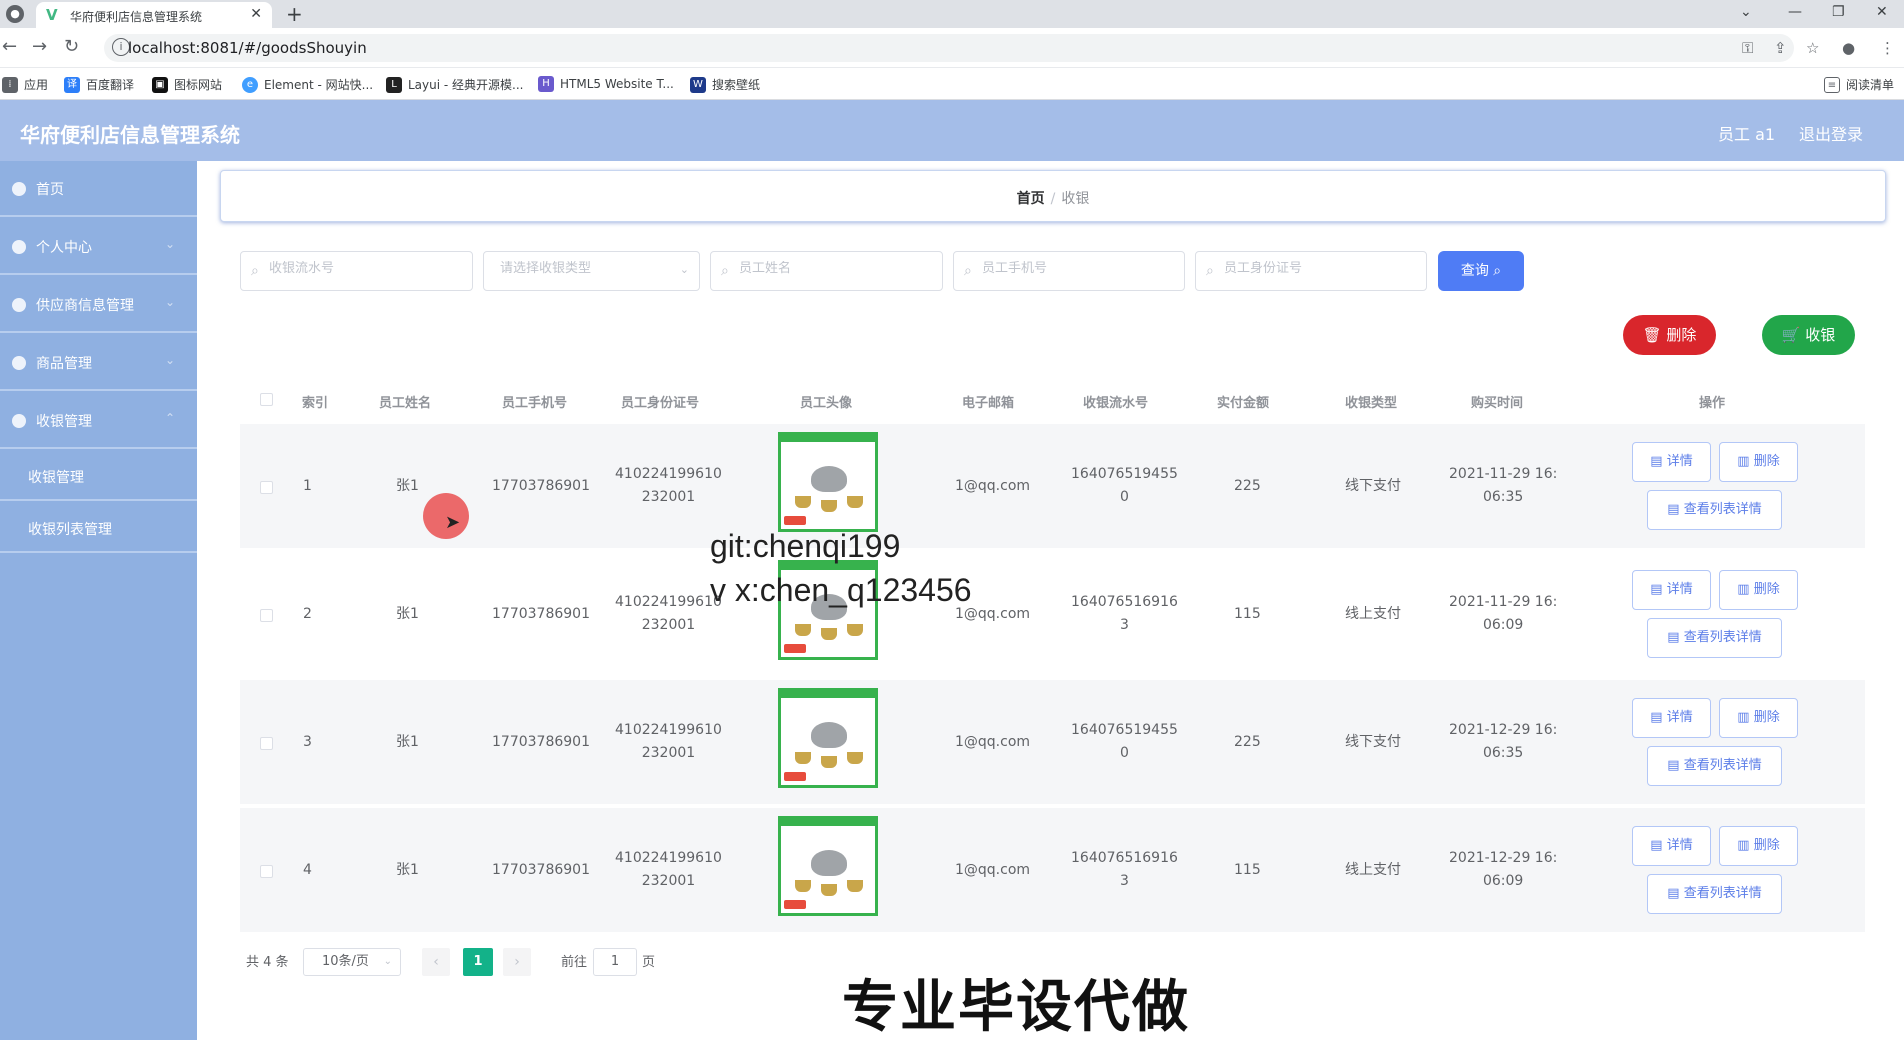 This screenshot has height=1040, width=1904. What do you see at coordinates (1838, 12) in the screenshot?
I see `restore-icon: ❐` at bounding box center [1838, 12].